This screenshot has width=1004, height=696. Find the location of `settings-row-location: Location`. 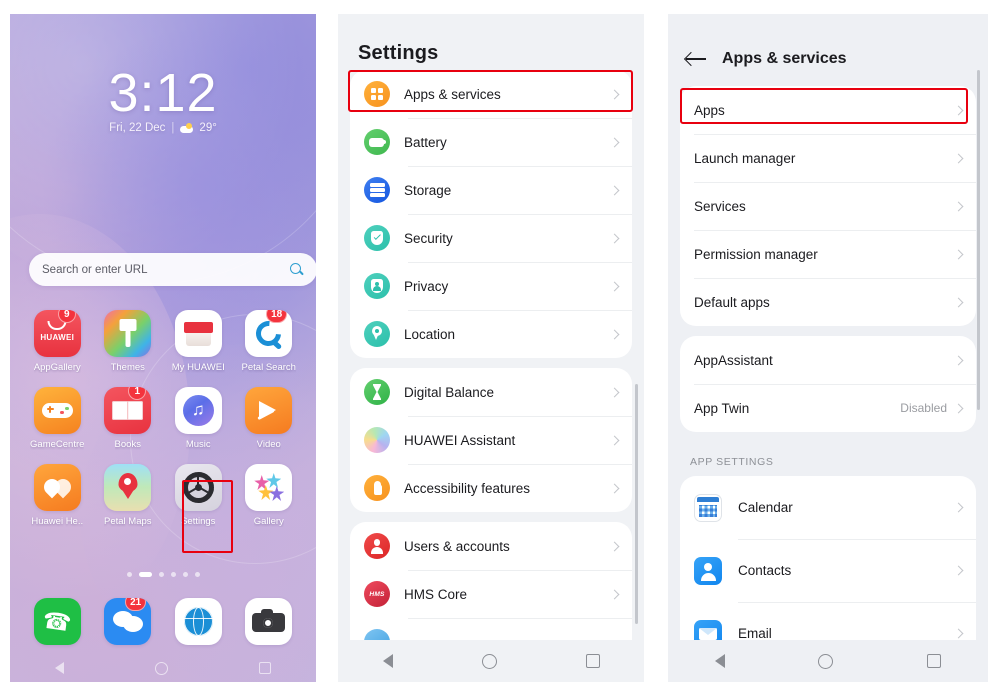

settings-row-location: Location is located at coordinates (491, 334).